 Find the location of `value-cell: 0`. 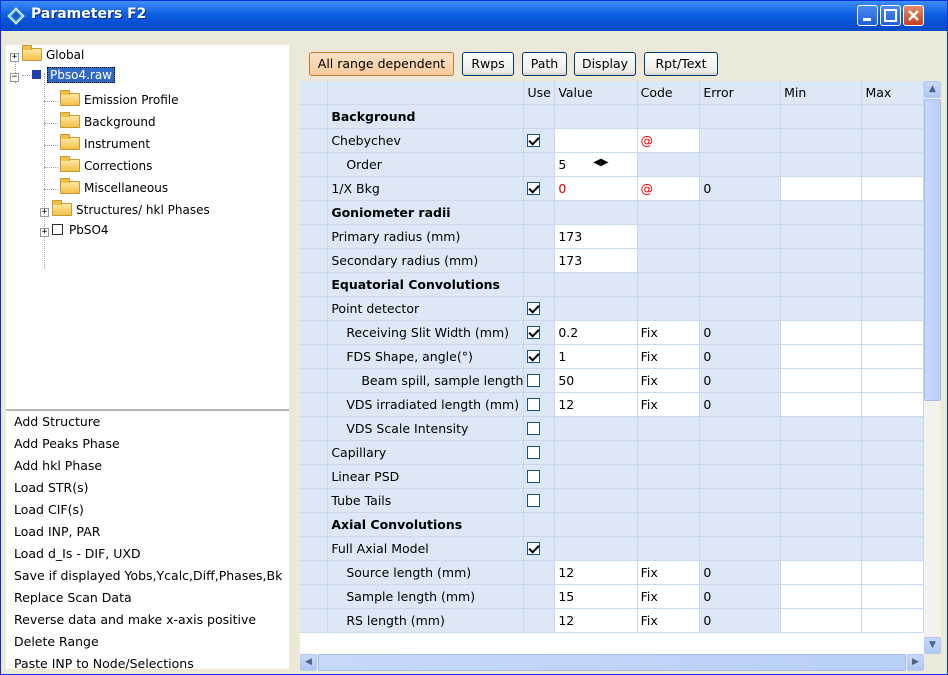

value-cell: 0 is located at coordinates (596, 188).